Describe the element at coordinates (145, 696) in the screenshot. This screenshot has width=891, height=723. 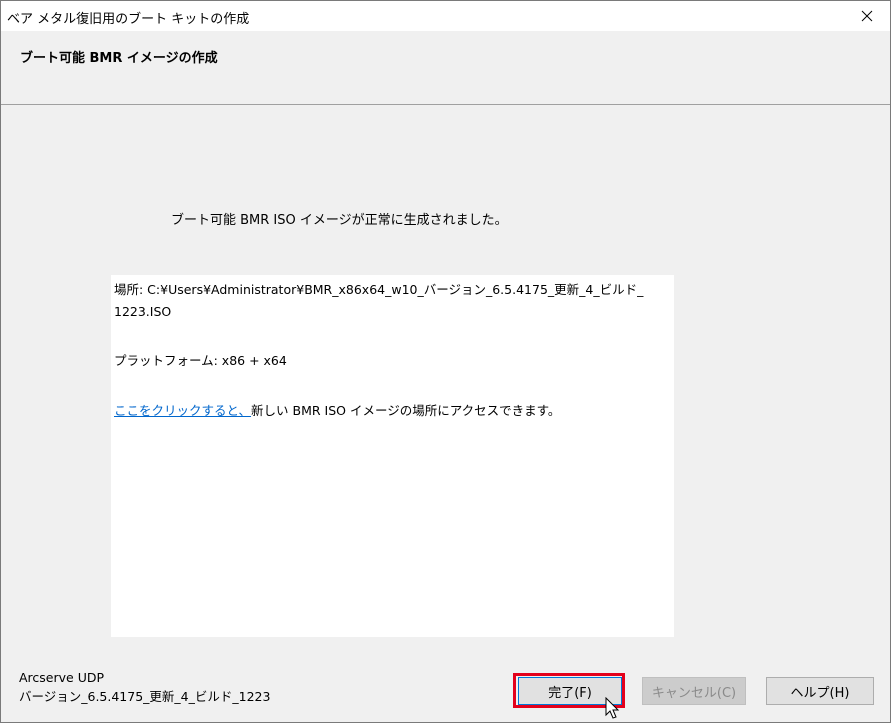
I see `product-version: バージョン_6.5.4175_更新_4_ビルド_1223` at that location.